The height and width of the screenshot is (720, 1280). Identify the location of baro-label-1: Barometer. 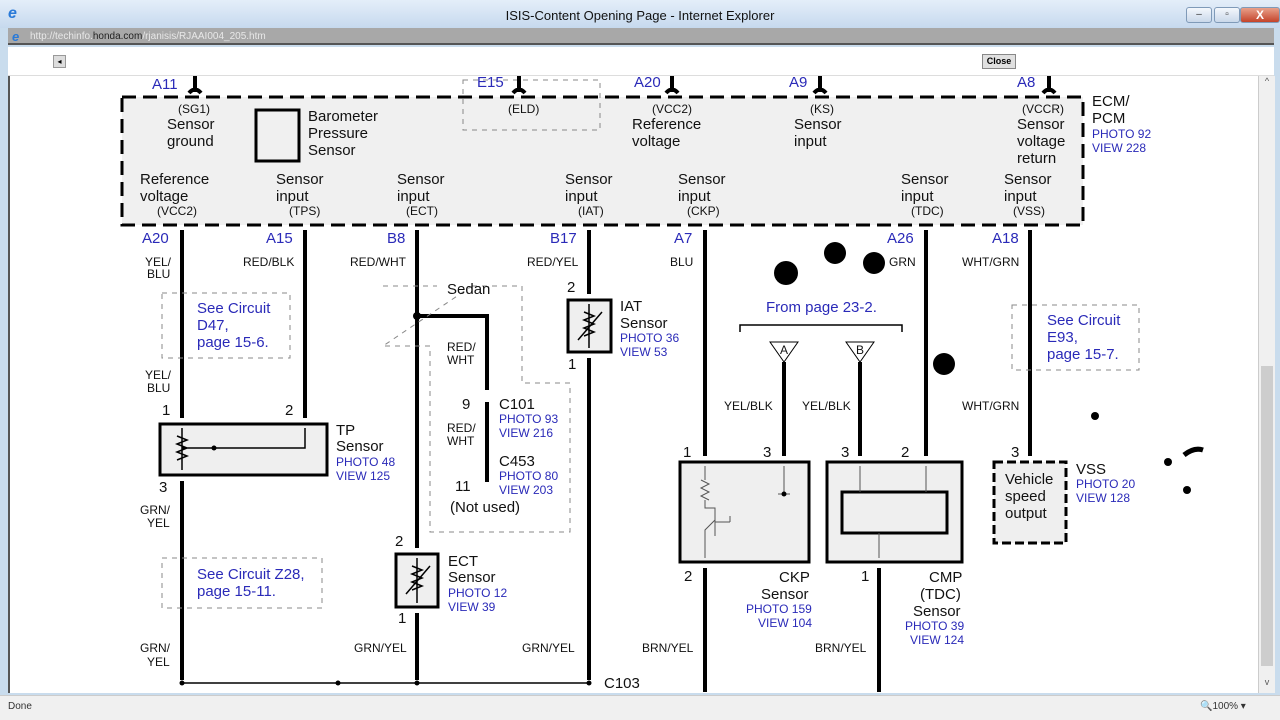
(343, 116).